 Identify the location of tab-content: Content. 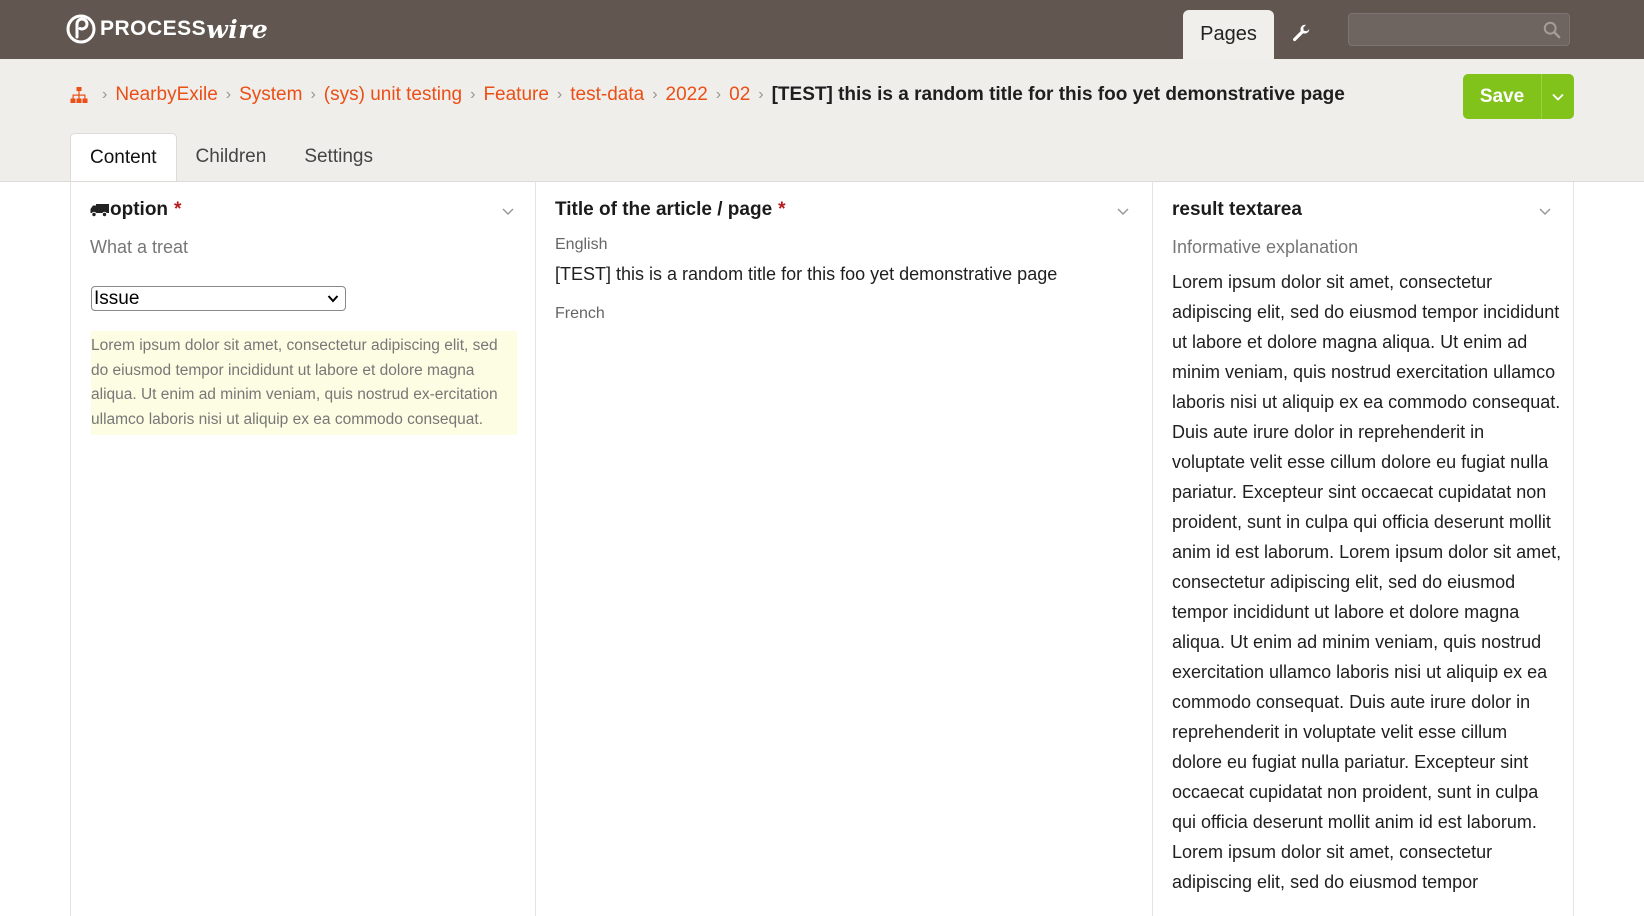
(123, 157).